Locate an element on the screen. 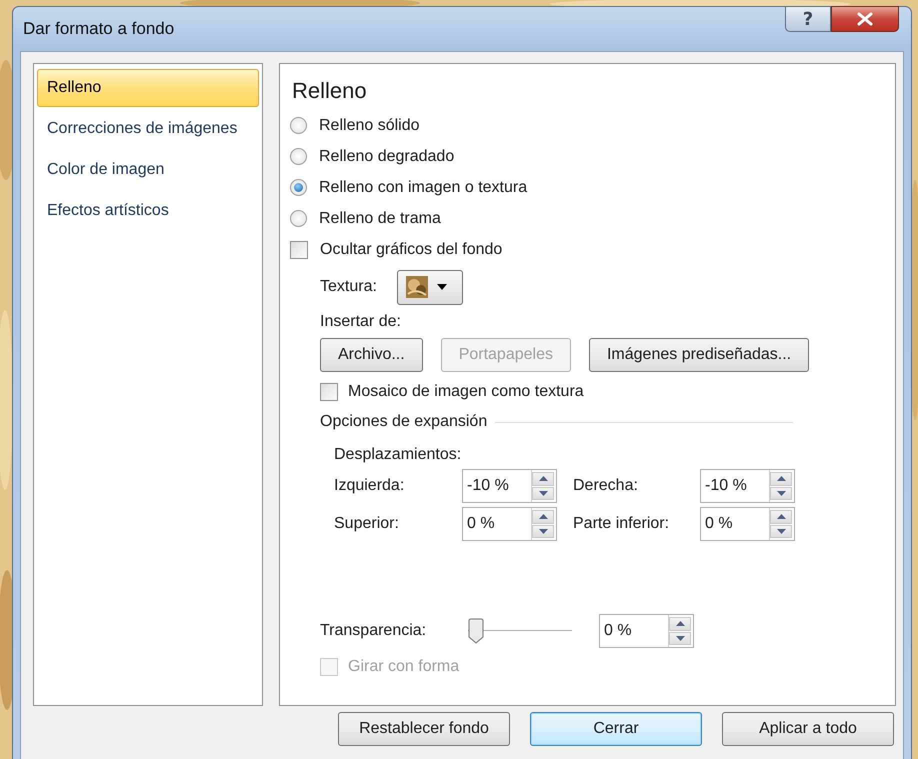 The image size is (918, 759). checkbox-label: Ocultar gráficos del fondo is located at coordinates (411, 249).